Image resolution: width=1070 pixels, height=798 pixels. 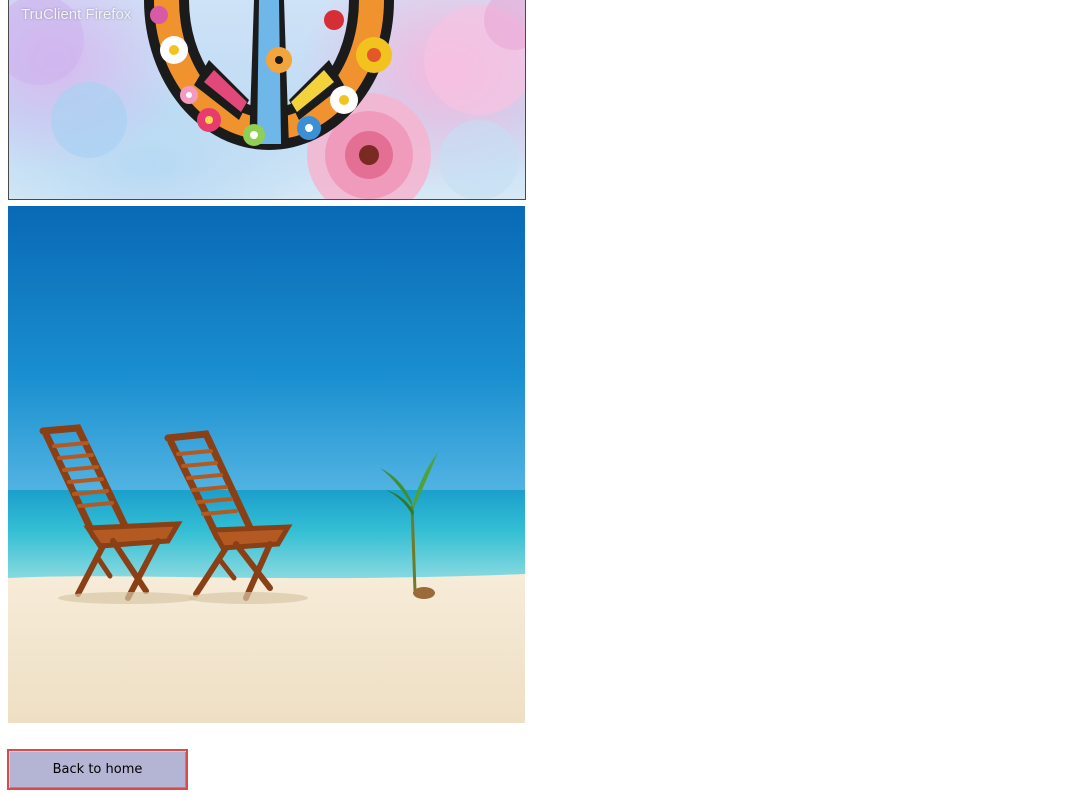 I want to click on floral-peace-sign-graphic, so click(x=267, y=99).